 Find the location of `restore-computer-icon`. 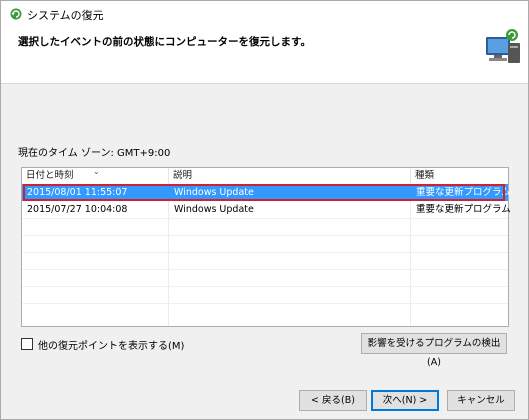

restore-computer-icon is located at coordinates (503, 46).